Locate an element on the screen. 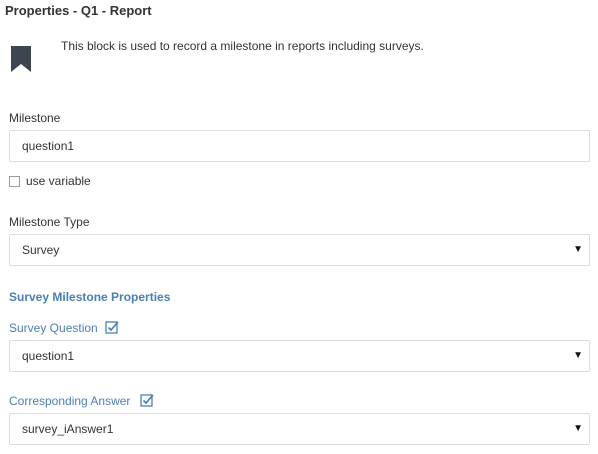  milestone-type-value: Survey is located at coordinates (41, 250).